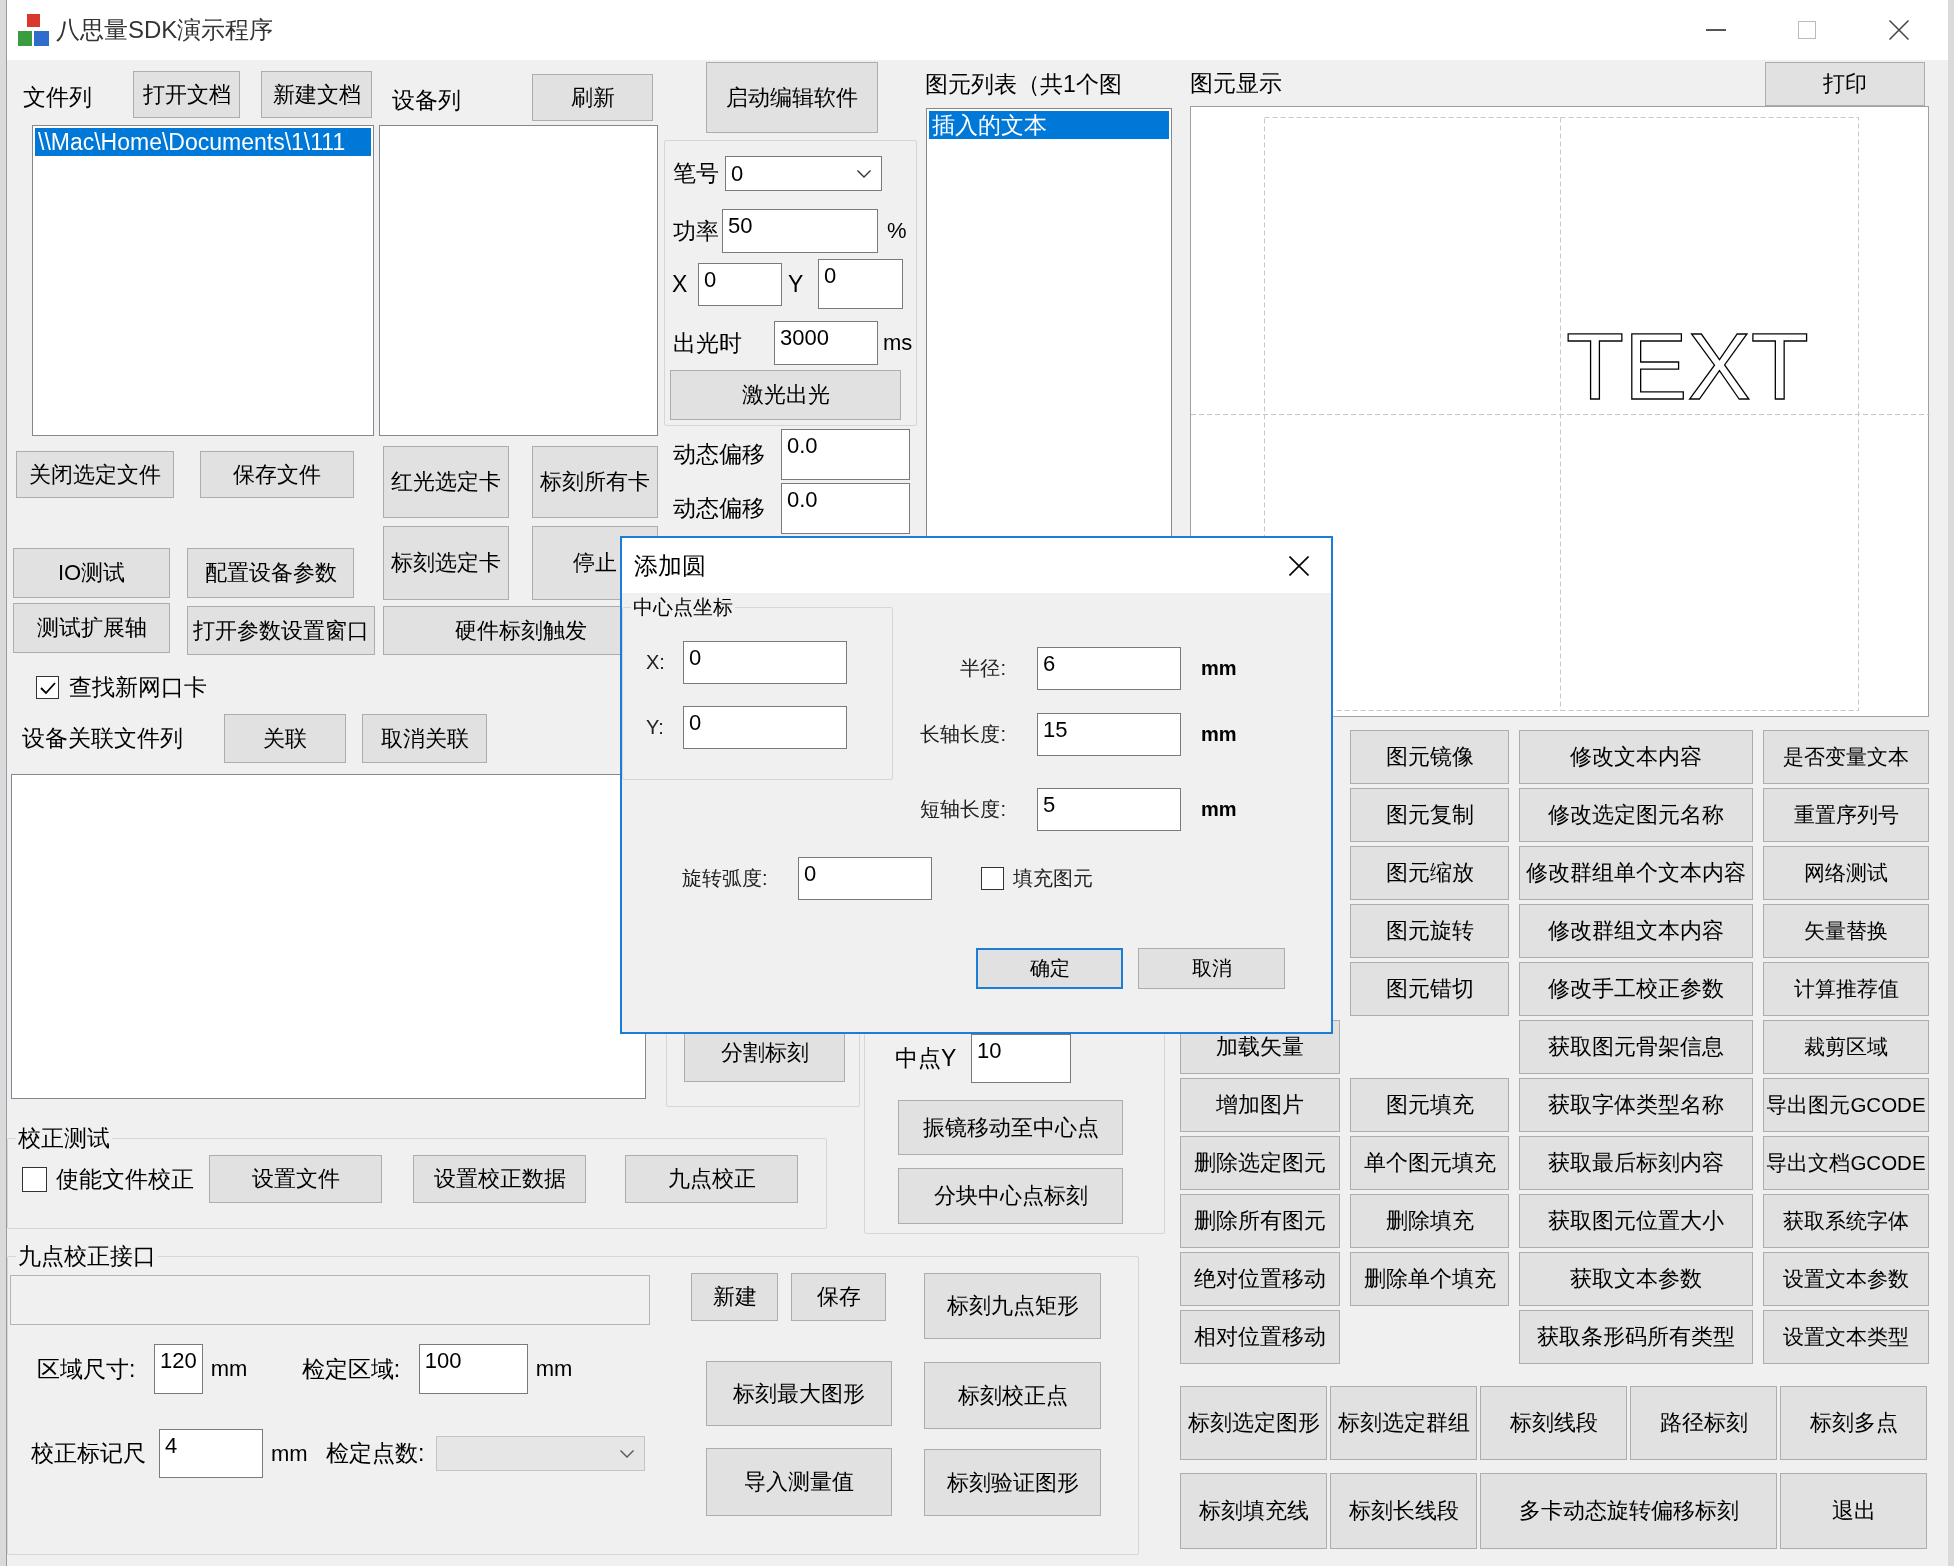 The height and width of the screenshot is (1566, 1954). Describe the element at coordinates (64, 1138) in the screenshot. I see `group-title: 校正测试` at that location.